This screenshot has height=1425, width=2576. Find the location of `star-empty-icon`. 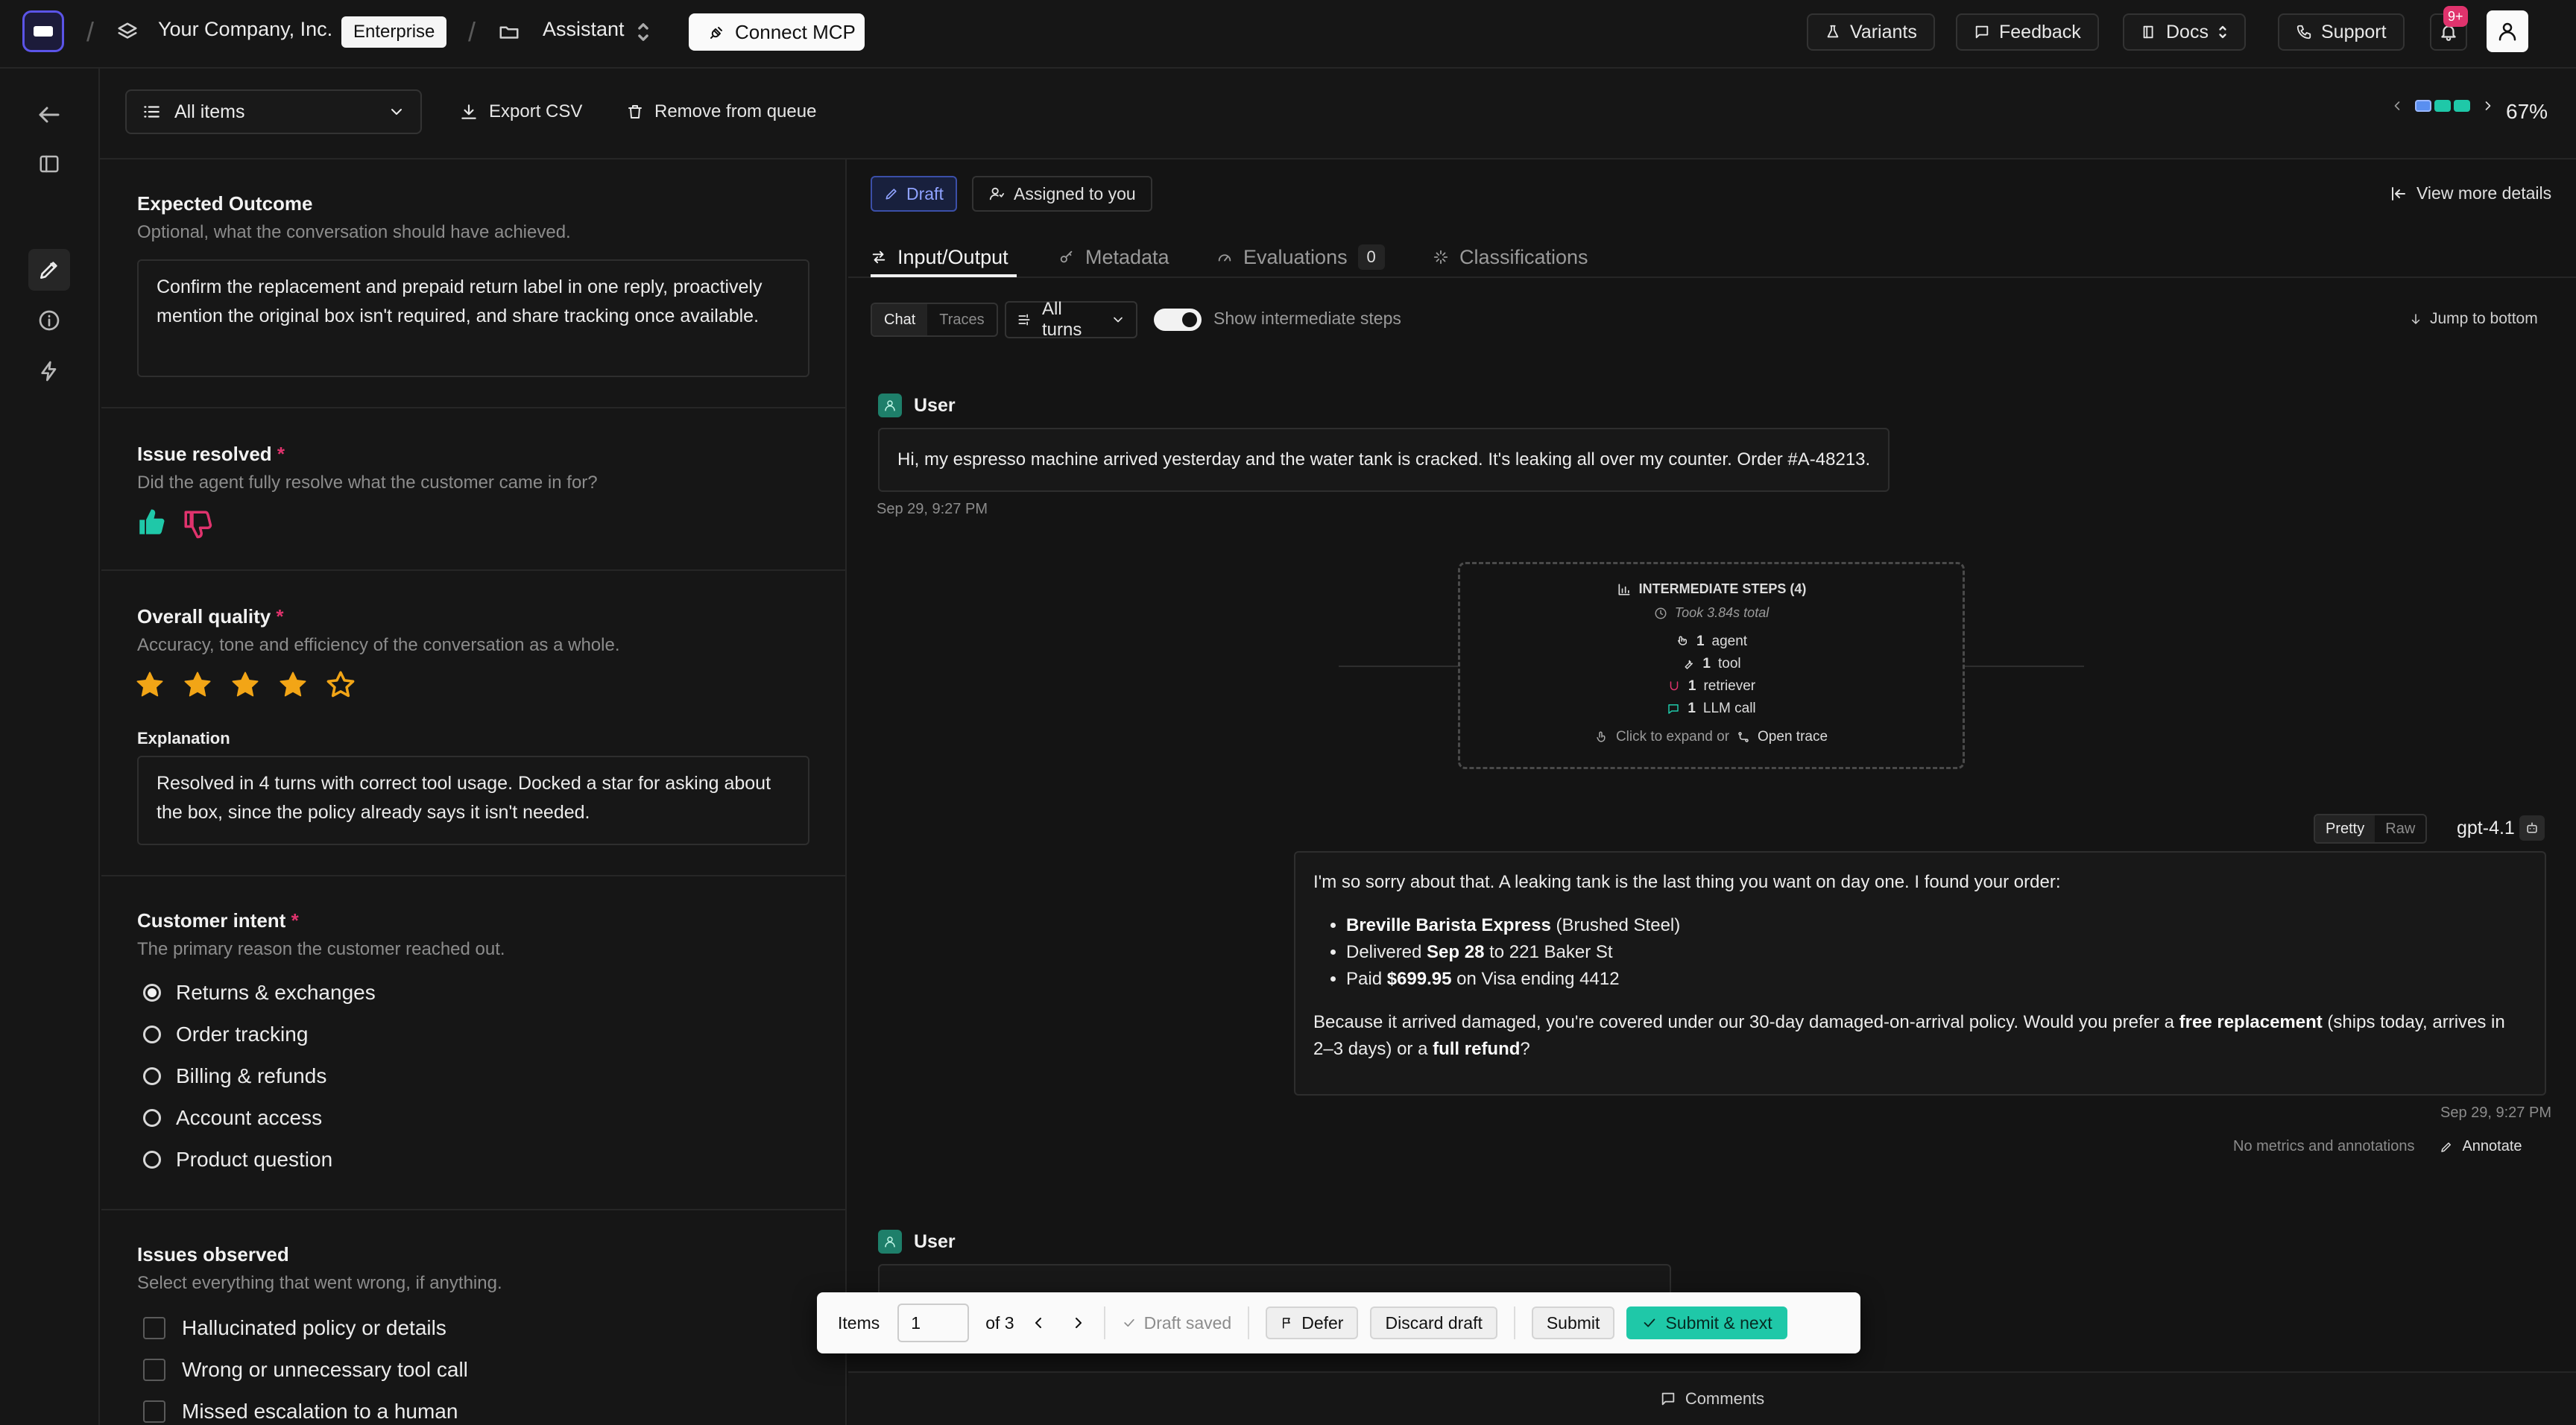

star-empty-icon is located at coordinates (341, 685).